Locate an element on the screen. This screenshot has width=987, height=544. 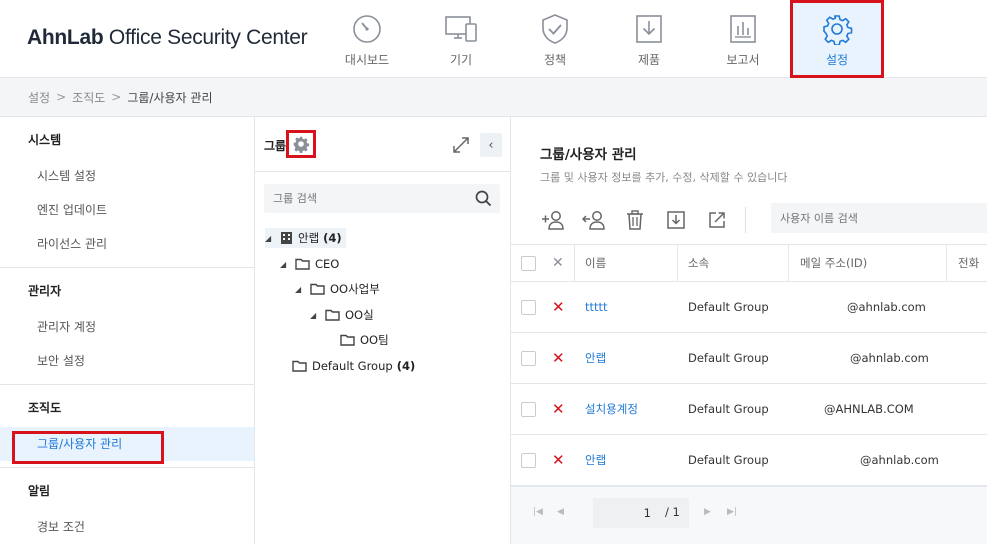
nav-product: 제품 is located at coordinates (649, 39).